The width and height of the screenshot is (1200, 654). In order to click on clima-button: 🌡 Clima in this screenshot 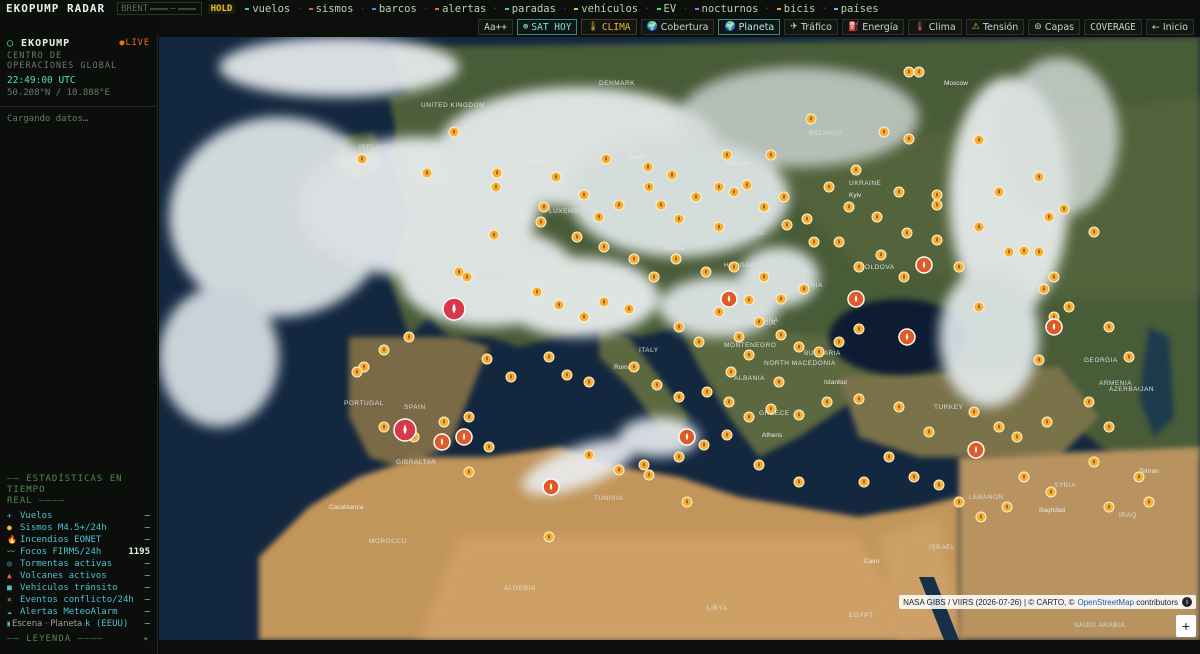, I will do `click(935, 27)`.